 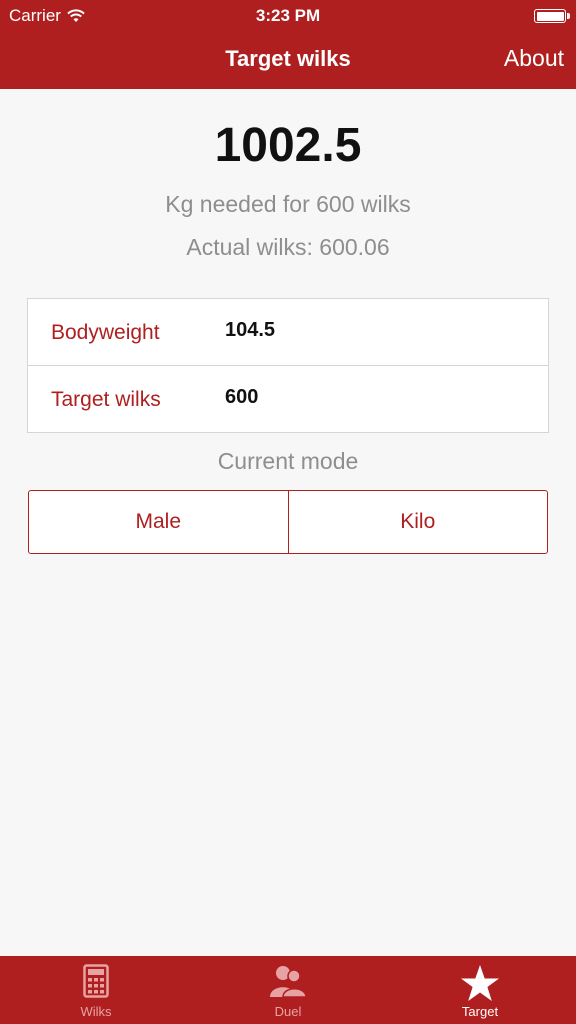 I want to click on result-subtitle: Kg needed for 600 wilks, so click(x=288, y=204).